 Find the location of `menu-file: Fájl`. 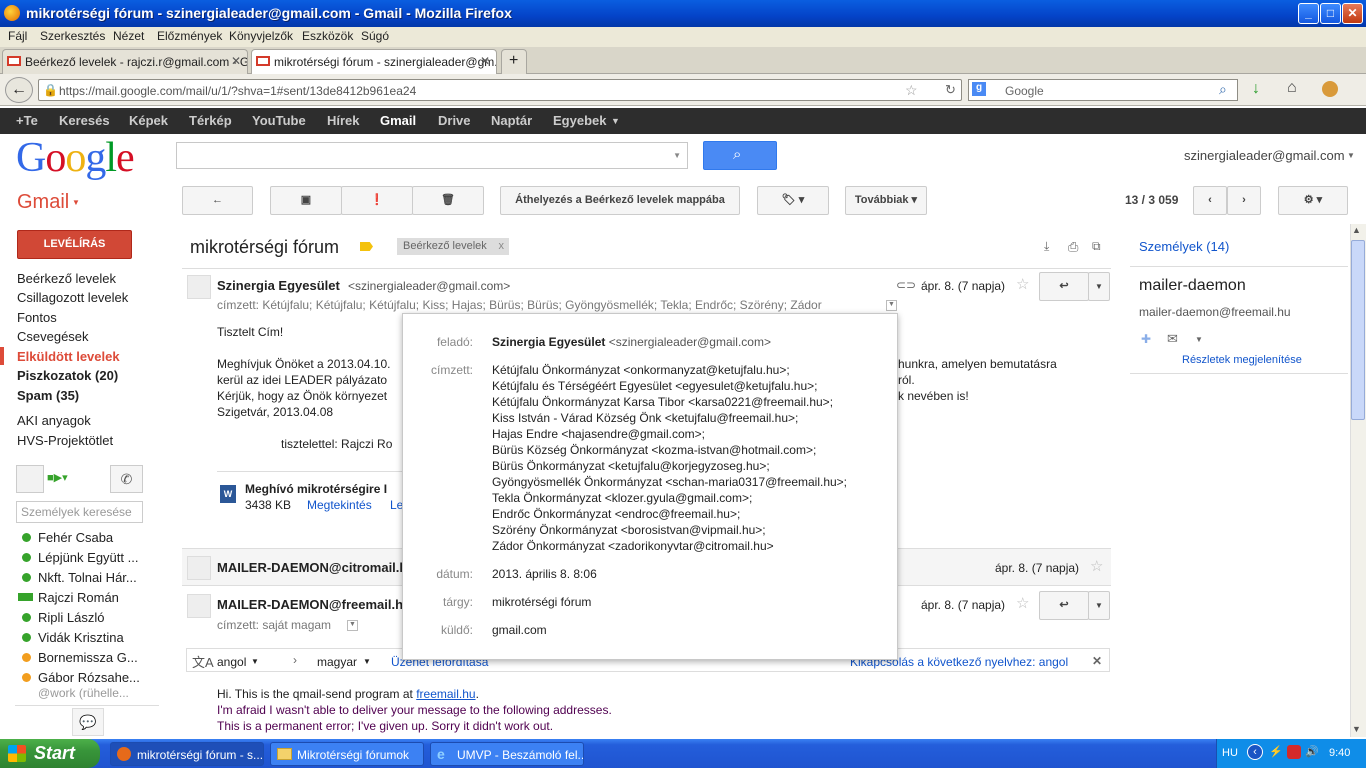

menu-file: Fájl is located at coordinates (17, 36).